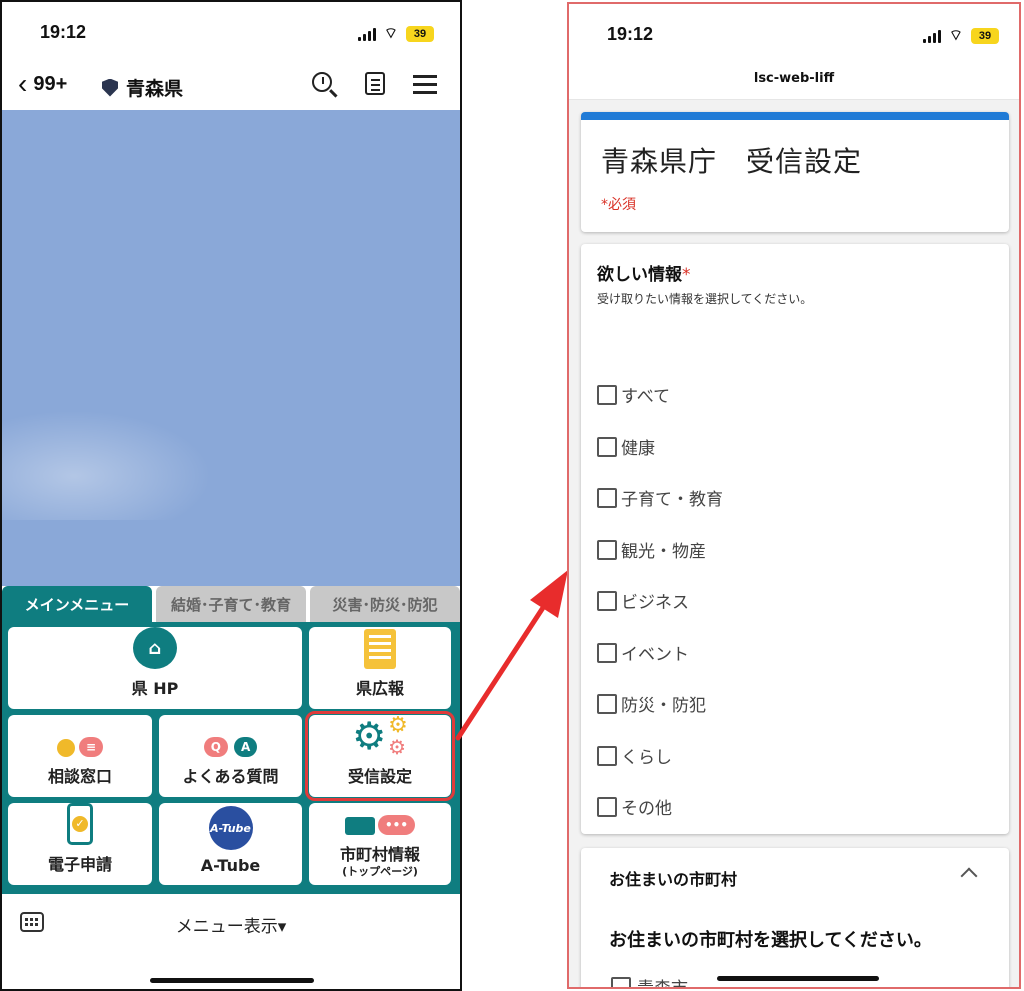 The image size is (1024, 991). Describe the element at coordinates (80, 824) in the screenshot. I see `smartphone-icon: ✓` at that location.